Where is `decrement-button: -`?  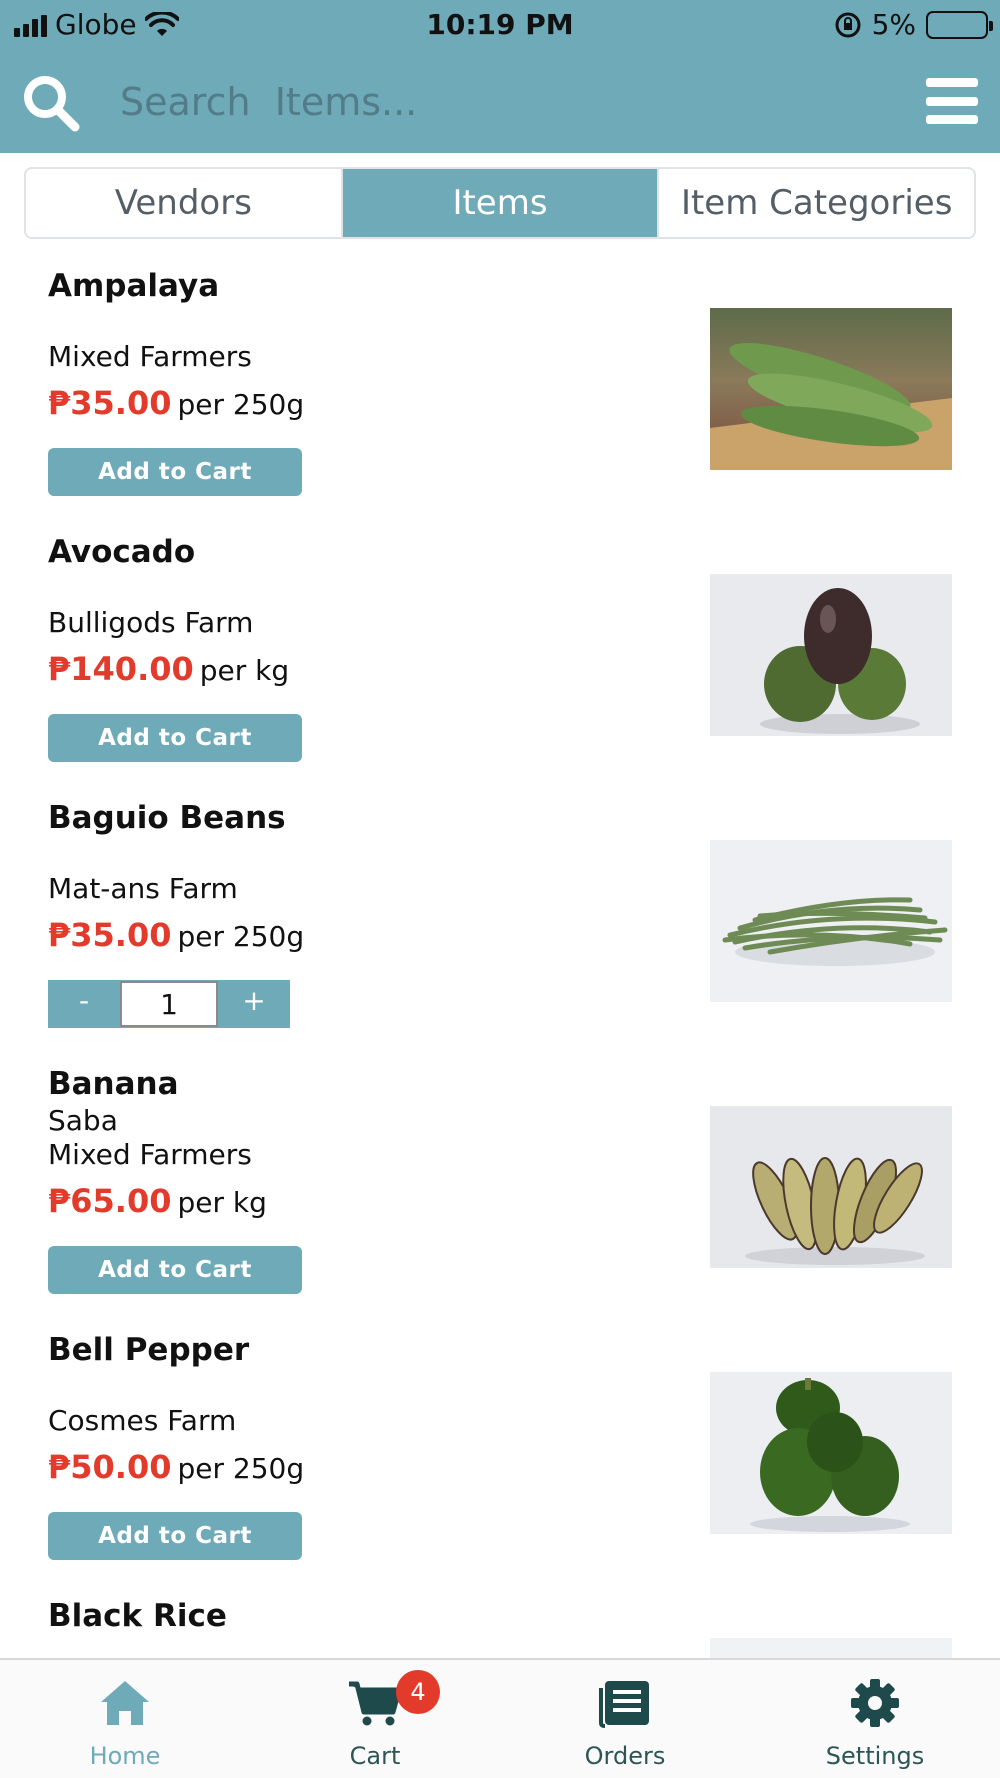 decrement-button: - is located at coordinates (84, 1004).